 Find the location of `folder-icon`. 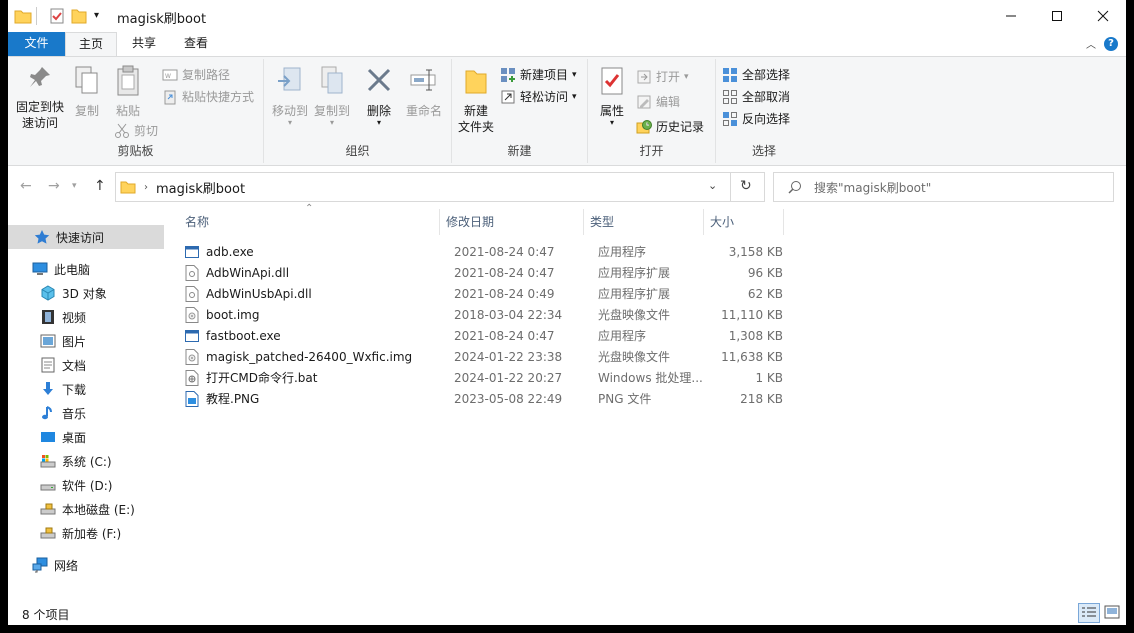

folder-icon is located at coordinates (128, 187).